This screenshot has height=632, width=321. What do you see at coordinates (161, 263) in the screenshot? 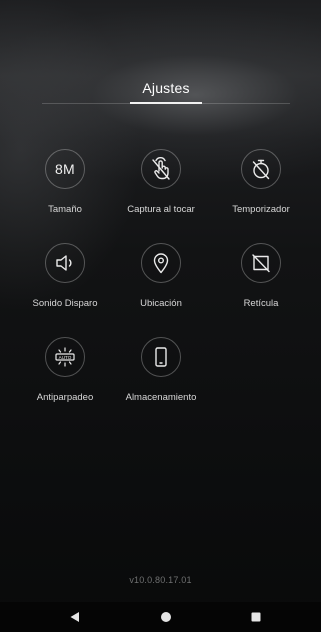
I see `location-pin-icon` at bounding box center [161, 263].